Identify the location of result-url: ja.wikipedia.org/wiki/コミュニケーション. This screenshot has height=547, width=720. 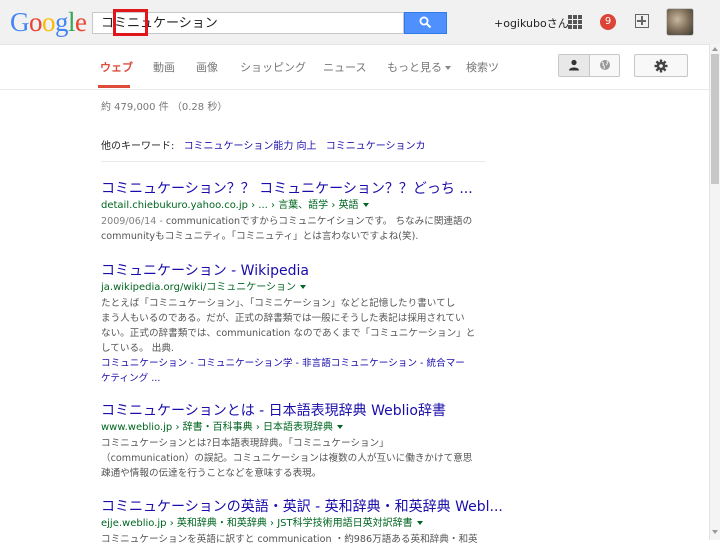
(291, 288).